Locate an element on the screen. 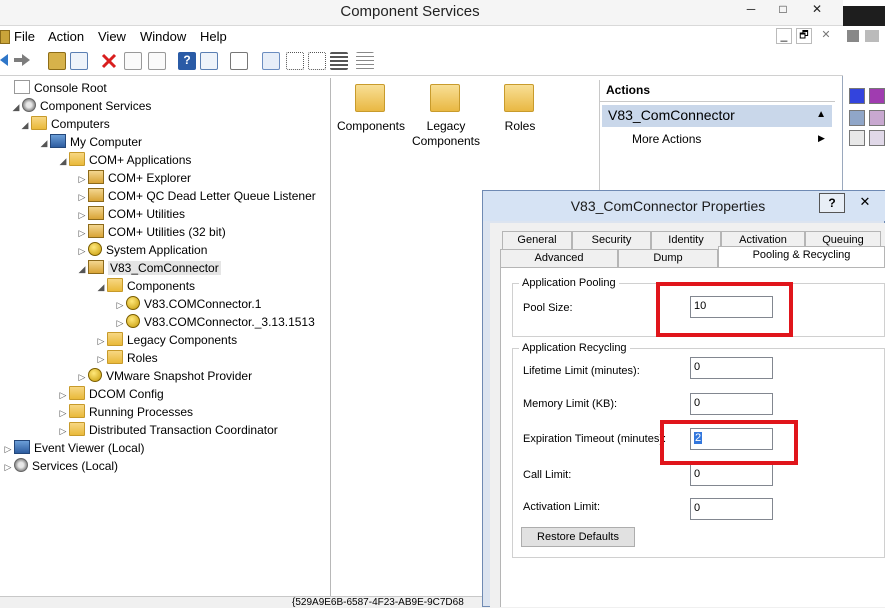 The width and height of the screenshot is (885, 608). tree-item: ▷ COM+ Explorer is located at coordinates (133, 178).